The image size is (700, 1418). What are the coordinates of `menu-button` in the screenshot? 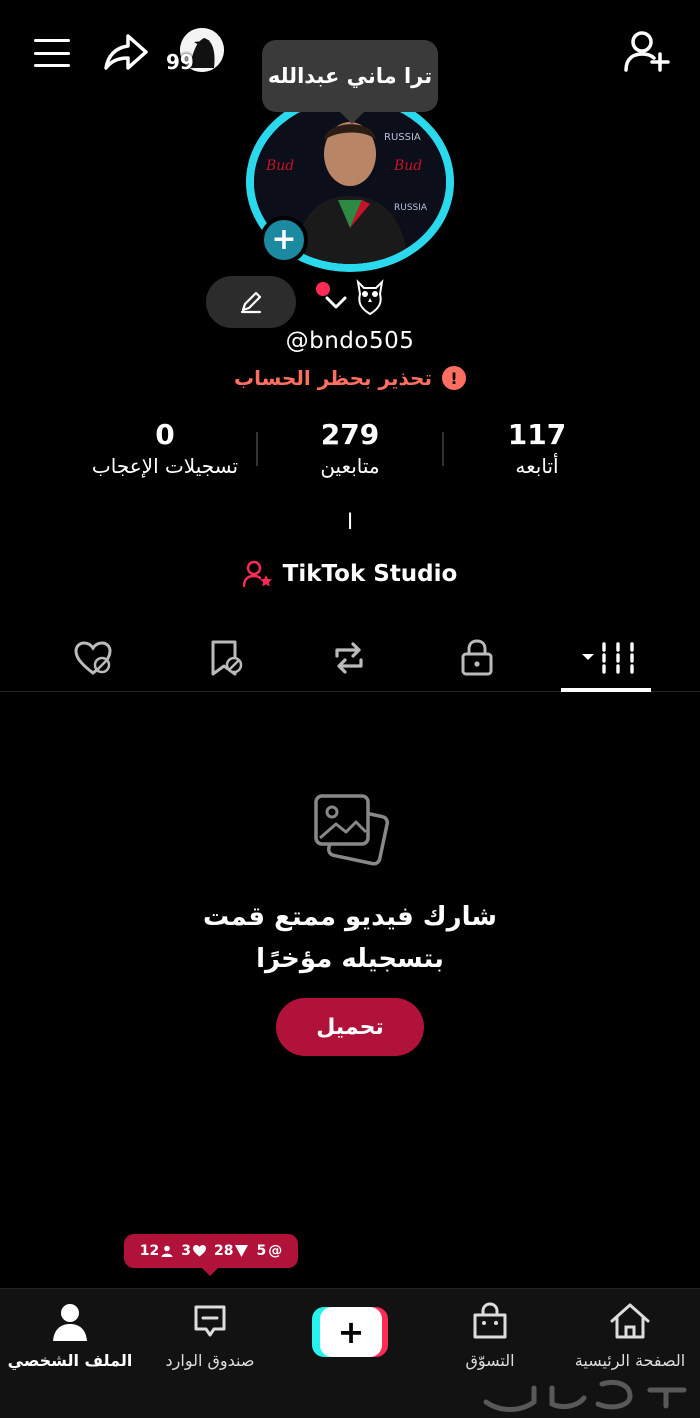 It's located at (52, 53).